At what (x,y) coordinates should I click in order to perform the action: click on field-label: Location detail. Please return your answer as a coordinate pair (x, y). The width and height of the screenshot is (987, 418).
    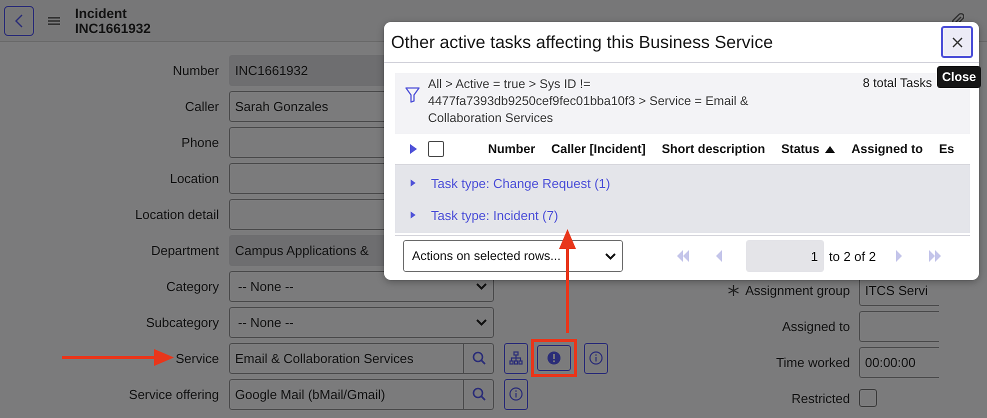
    Looking at the image, I should click on (177, 214).